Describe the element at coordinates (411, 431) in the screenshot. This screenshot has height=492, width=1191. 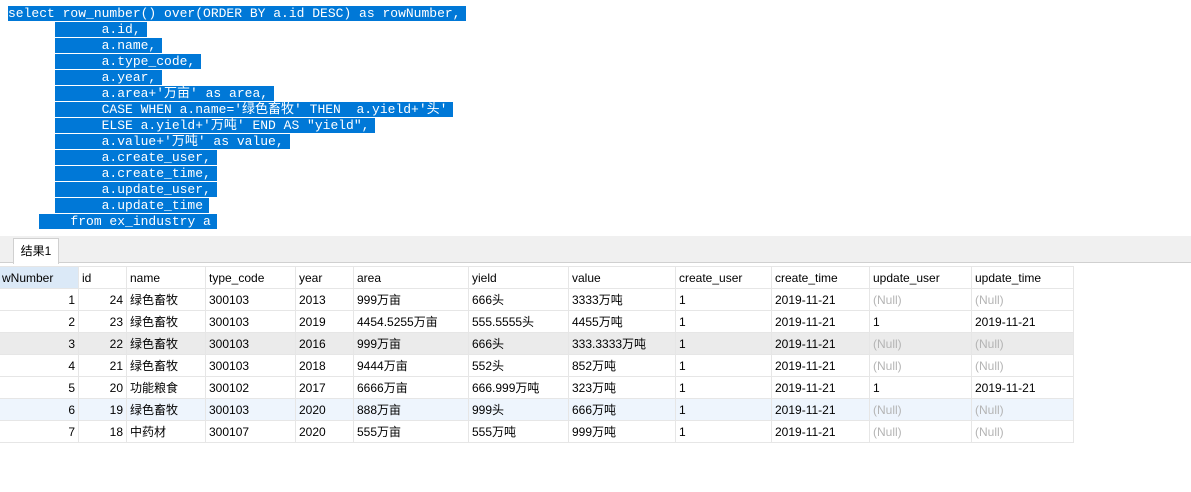
I see `cell-area: 555万亩` at that location.